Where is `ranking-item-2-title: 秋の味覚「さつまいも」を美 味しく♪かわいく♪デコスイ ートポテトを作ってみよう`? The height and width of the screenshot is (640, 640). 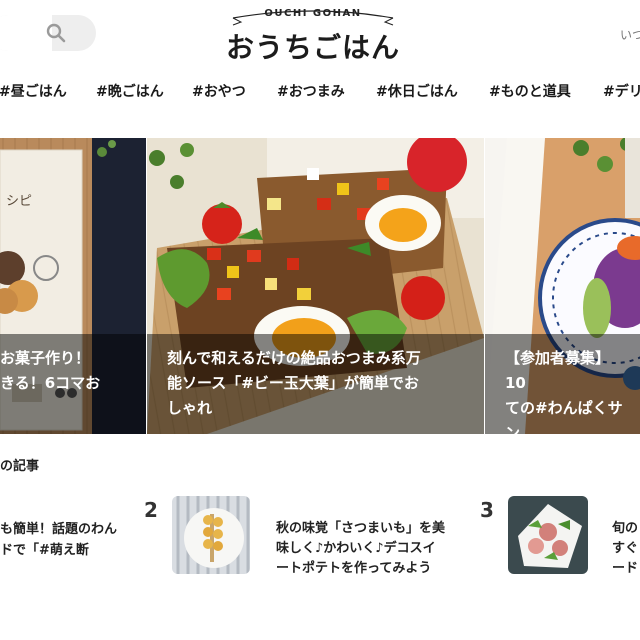 ranking-item-2-title: 秋の味覚「さつまいも」を美 味しく♪かわいく♪デコスイ ートポテトを作ってみよう is located at coordinates (376, 549).